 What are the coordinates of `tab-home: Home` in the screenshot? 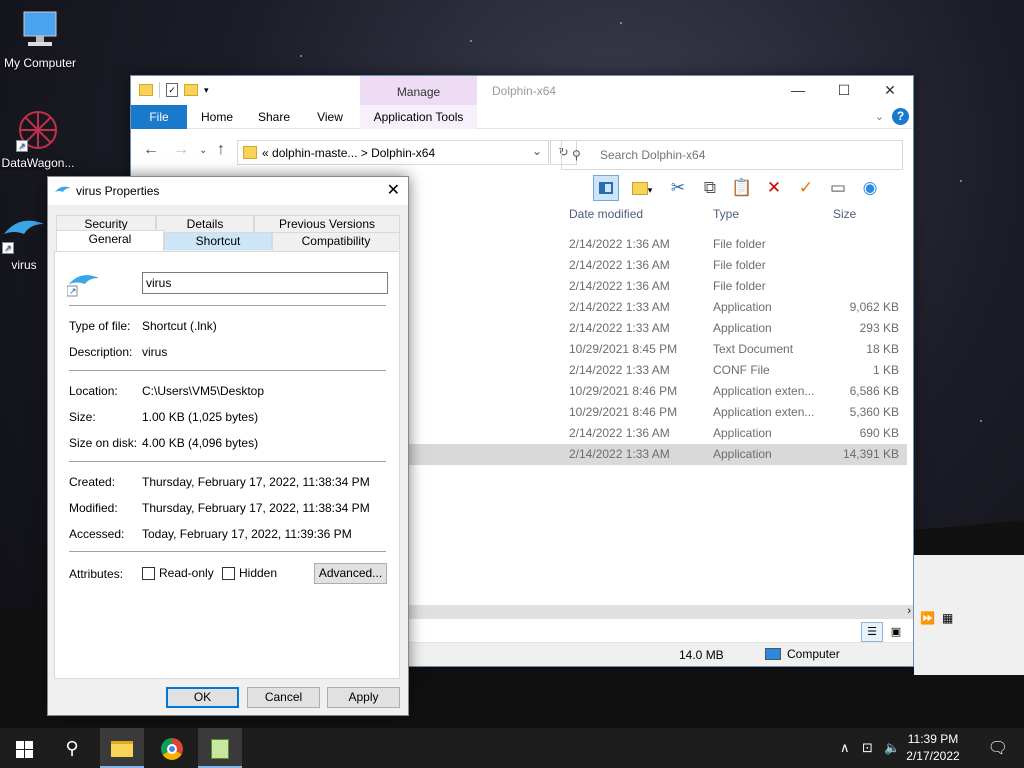 It's located at (217, 117).